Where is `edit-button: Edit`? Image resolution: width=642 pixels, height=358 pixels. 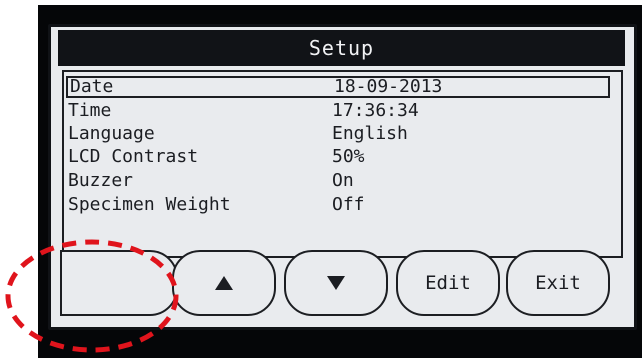 edit-button: Edit is located at coordinates (448, 283).